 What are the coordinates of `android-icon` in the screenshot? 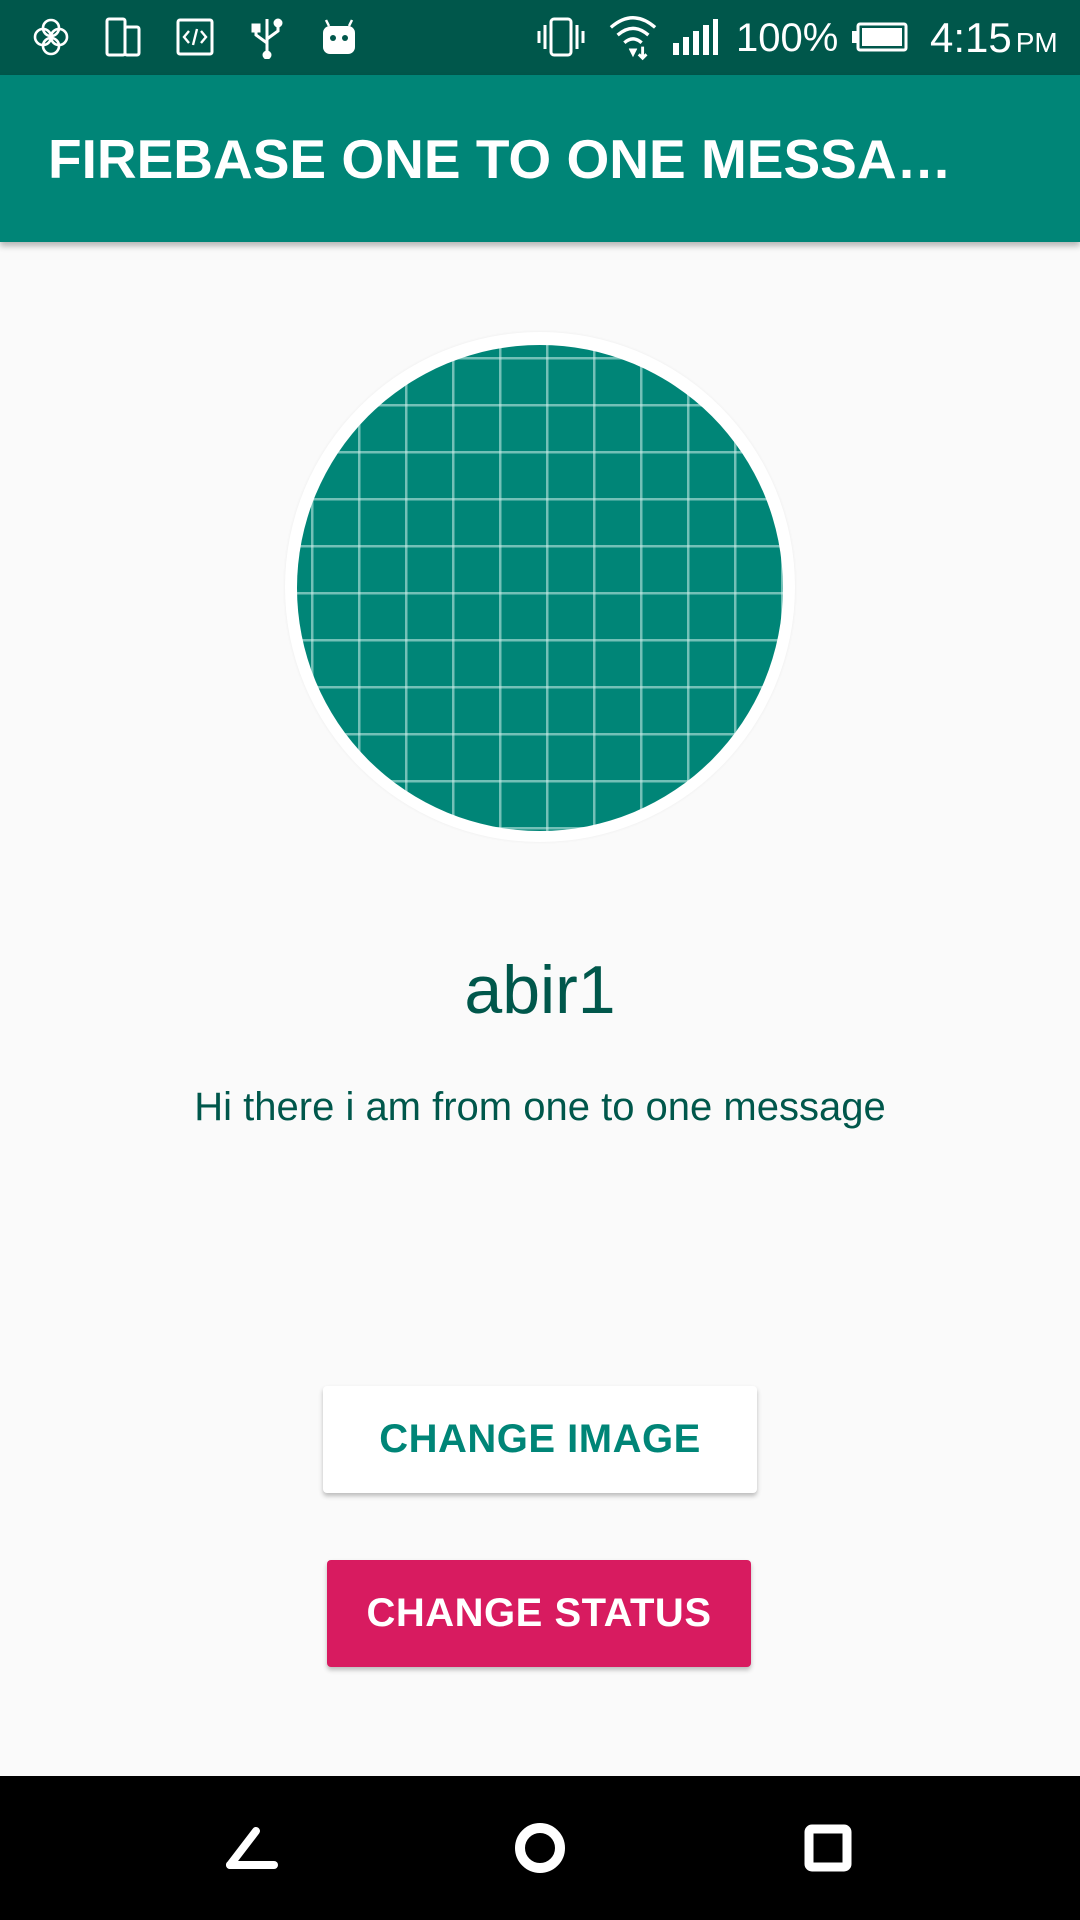 It's located at (339, 37).